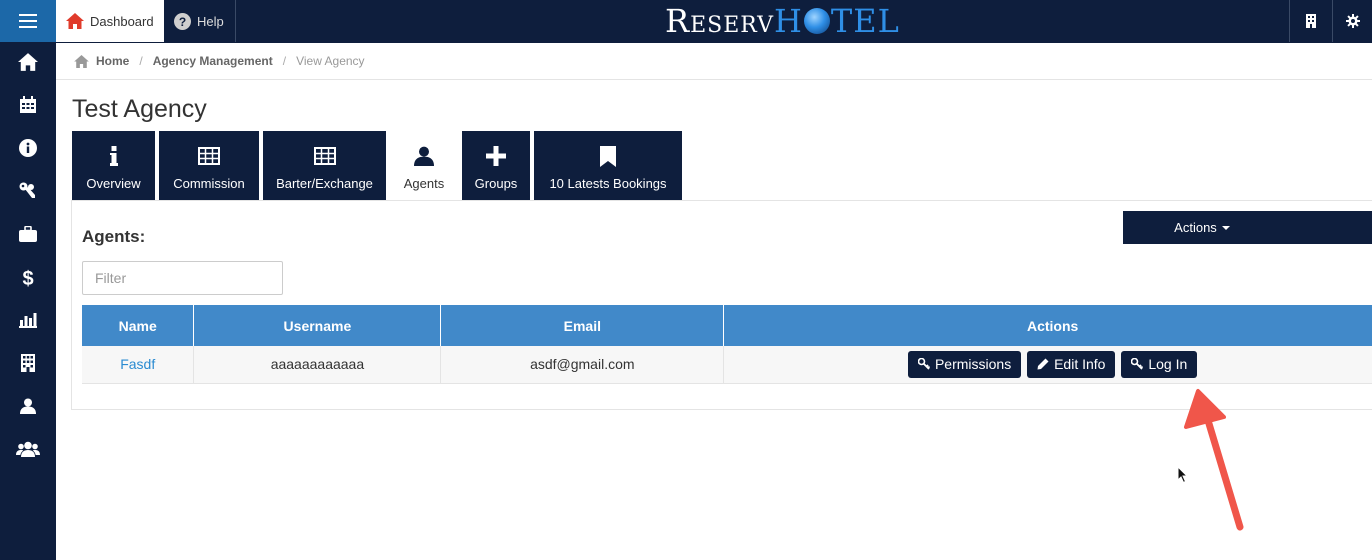 Image resolution: width=1372 pixels, height=560 pixels. Describe the element at coordinates (139, 109) in the screenshot. I see `page-title: Test Agency` at that location.